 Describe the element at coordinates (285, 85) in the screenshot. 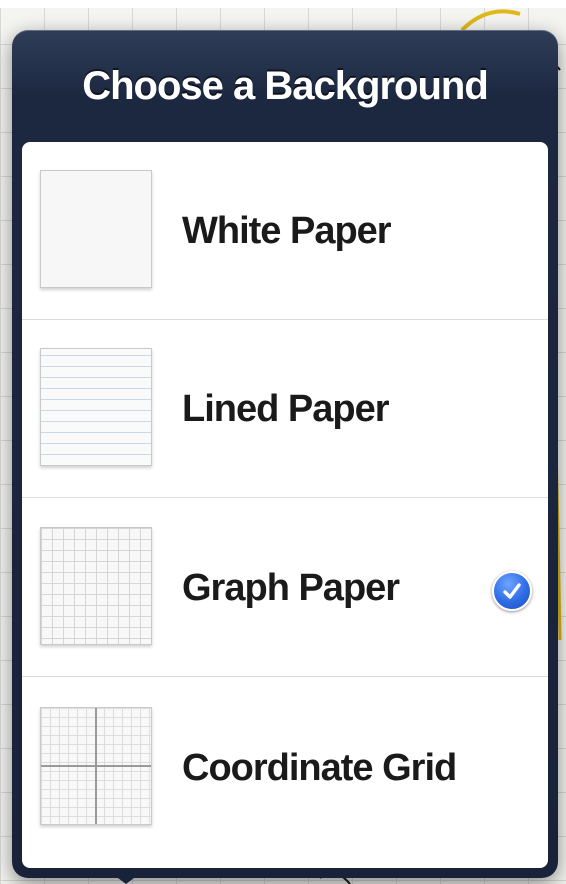

I see `popover-title: Choose a Background` at that location.